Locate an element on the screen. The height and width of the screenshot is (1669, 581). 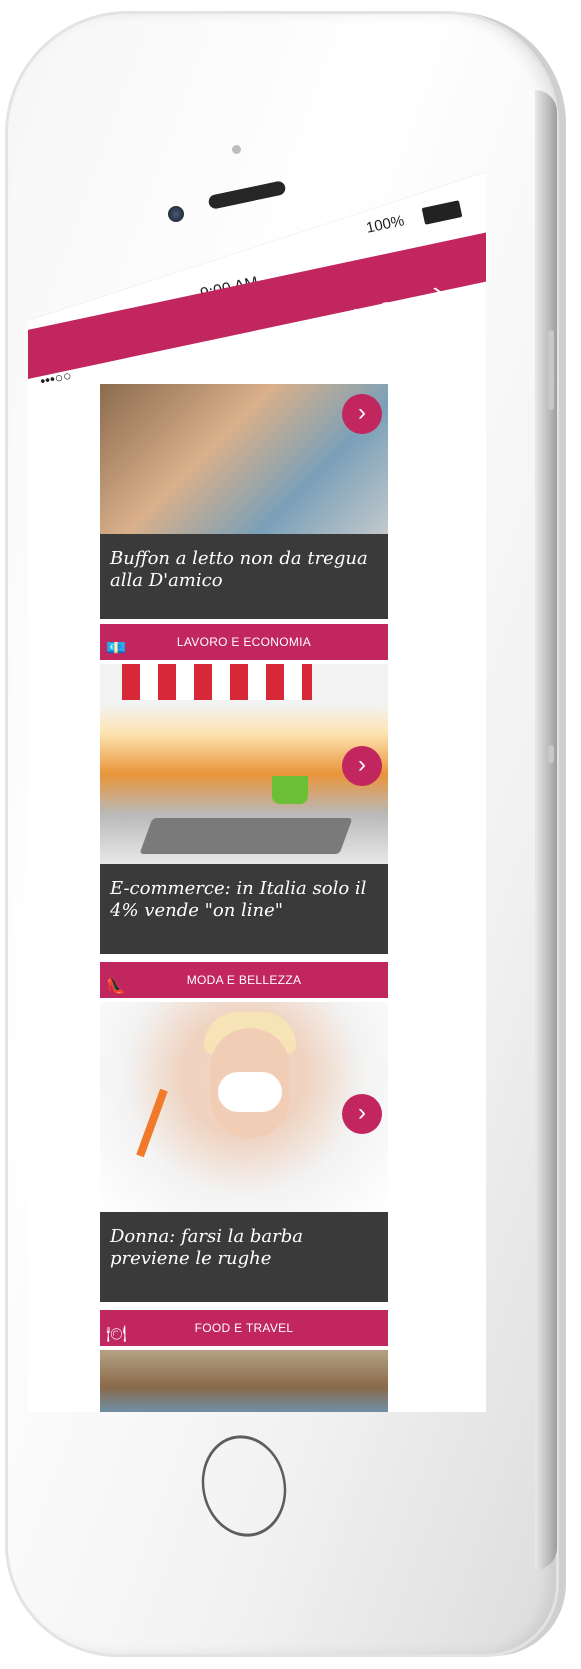
chevron-left-icon: ‹ is located at coordinates (41, 441).